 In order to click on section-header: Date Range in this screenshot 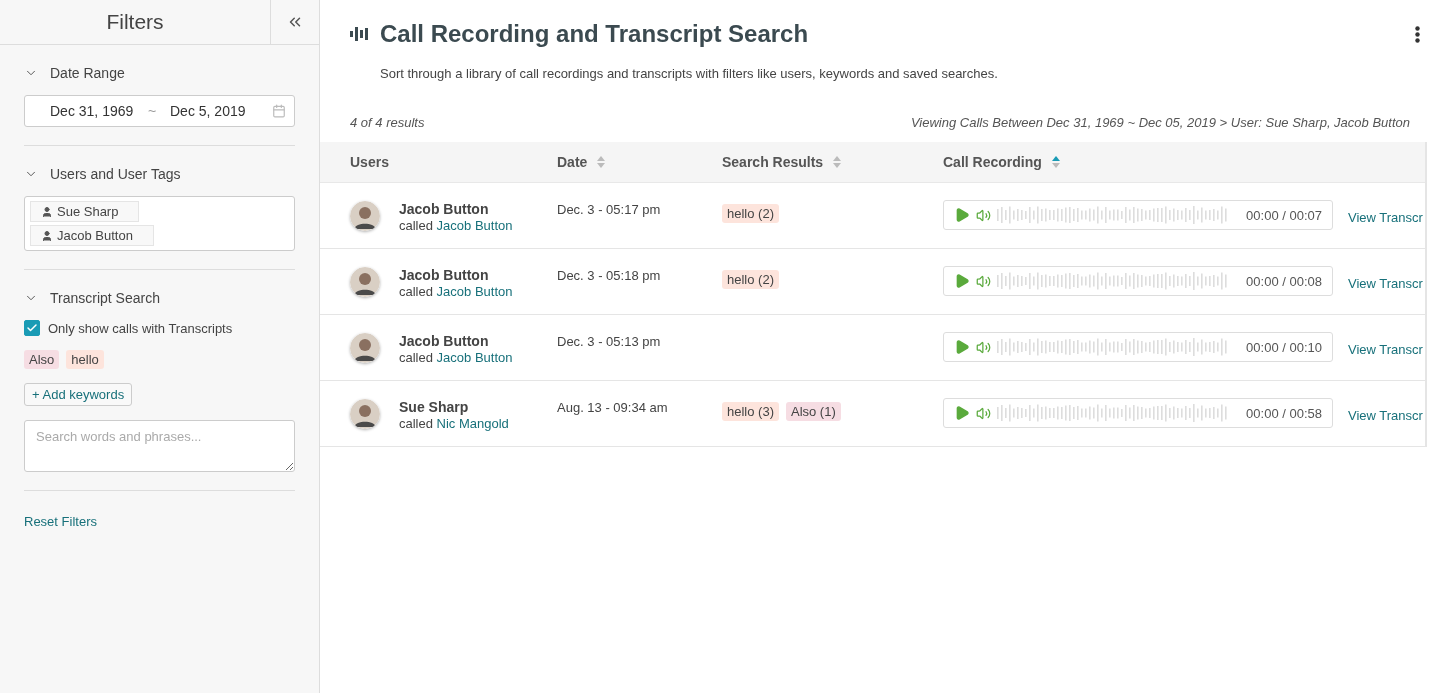, I will do `click(74, 73)`.